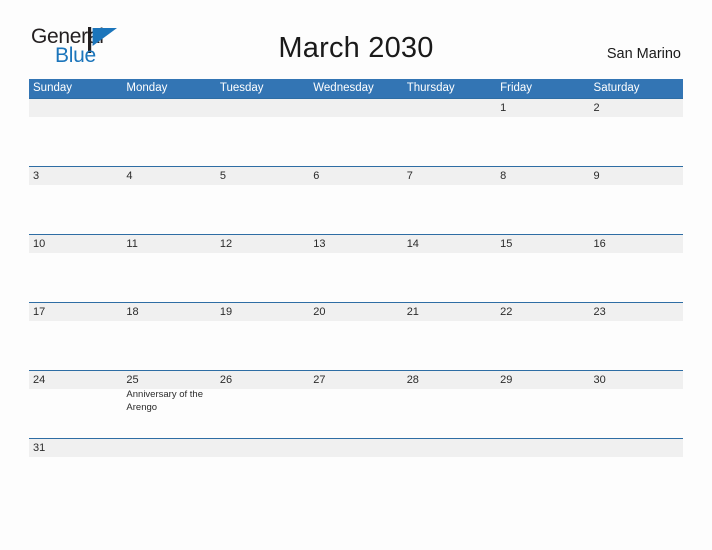 The width and height of the screenshot is (712, 550). I want to click on day-cell: 13, so click(355, 268).